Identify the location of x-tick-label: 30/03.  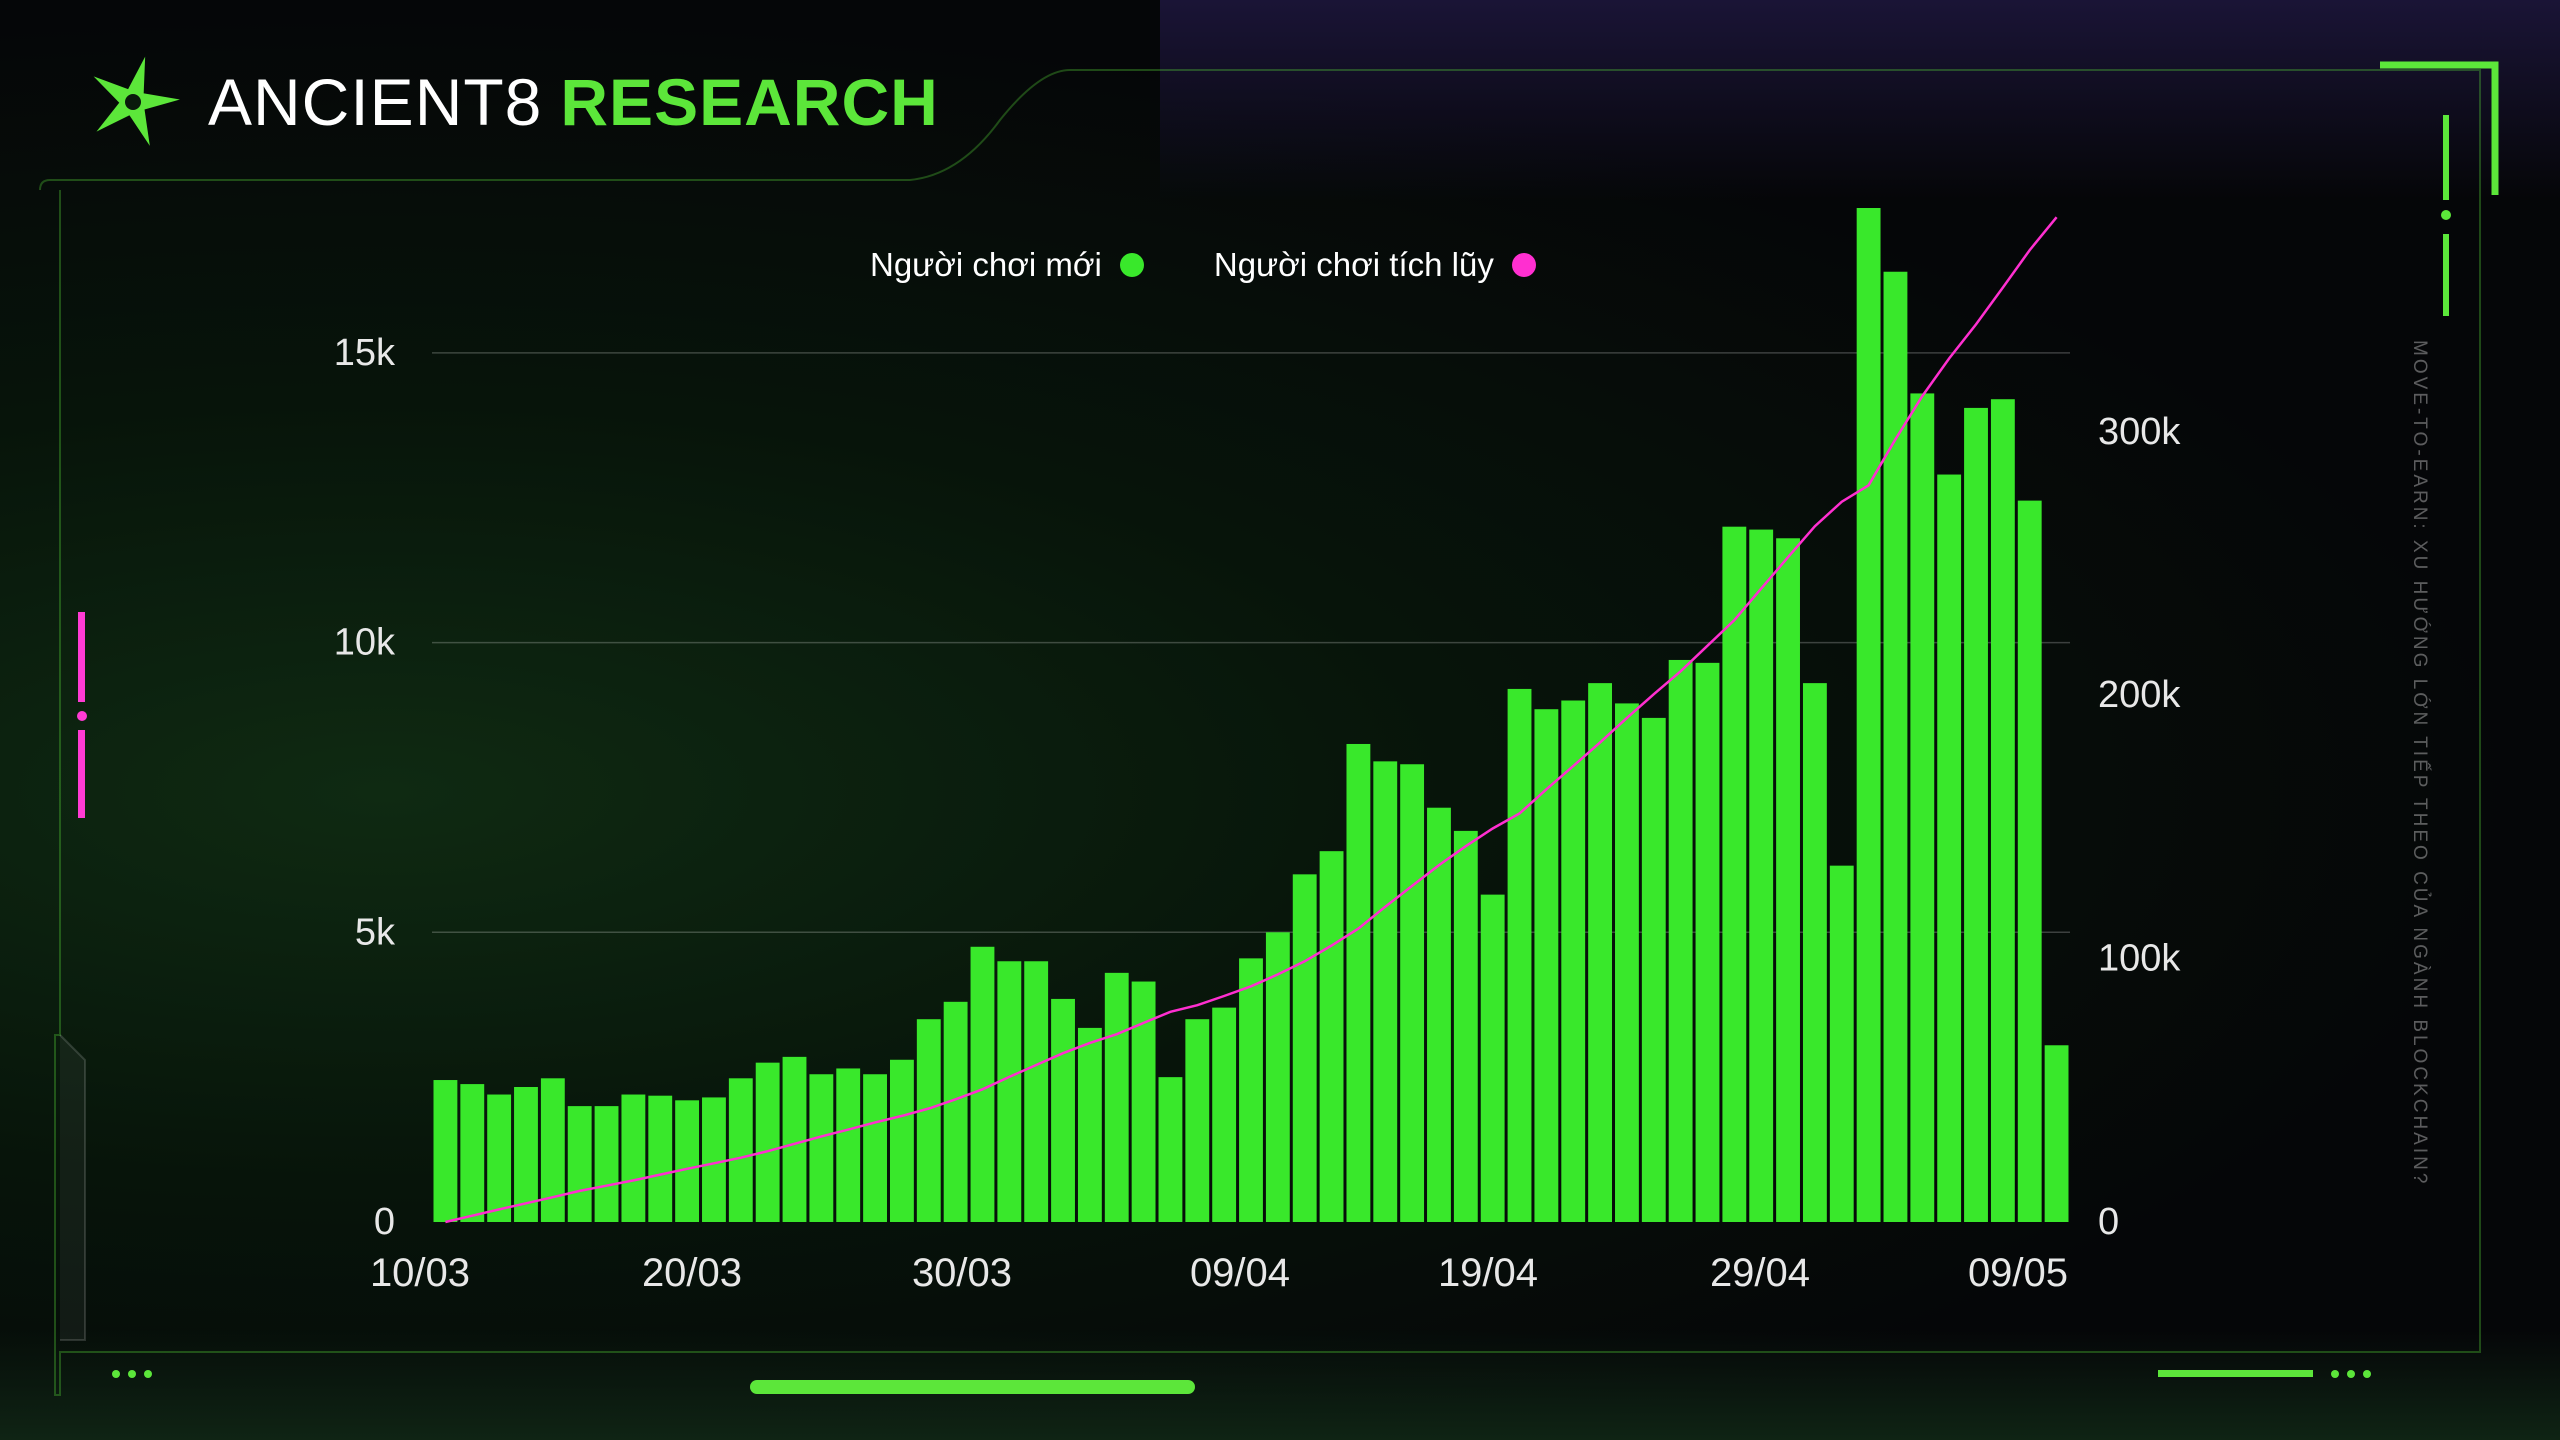
(962, 1273).